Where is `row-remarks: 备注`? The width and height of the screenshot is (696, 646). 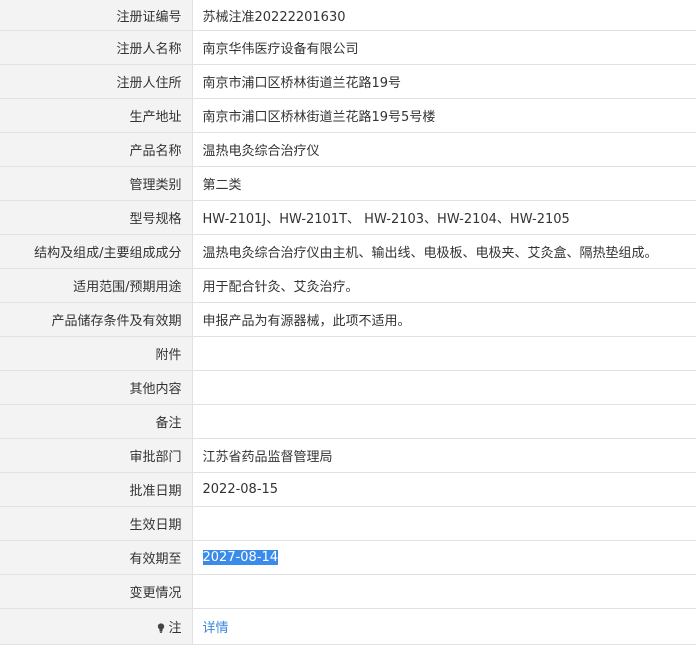 row-remarks: 备注 is located at coordinates (348, 421).